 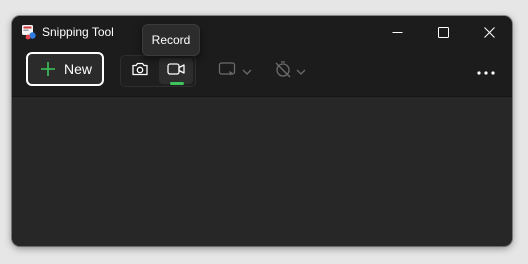 I want to click on close-button, so click(x=489, y=32).